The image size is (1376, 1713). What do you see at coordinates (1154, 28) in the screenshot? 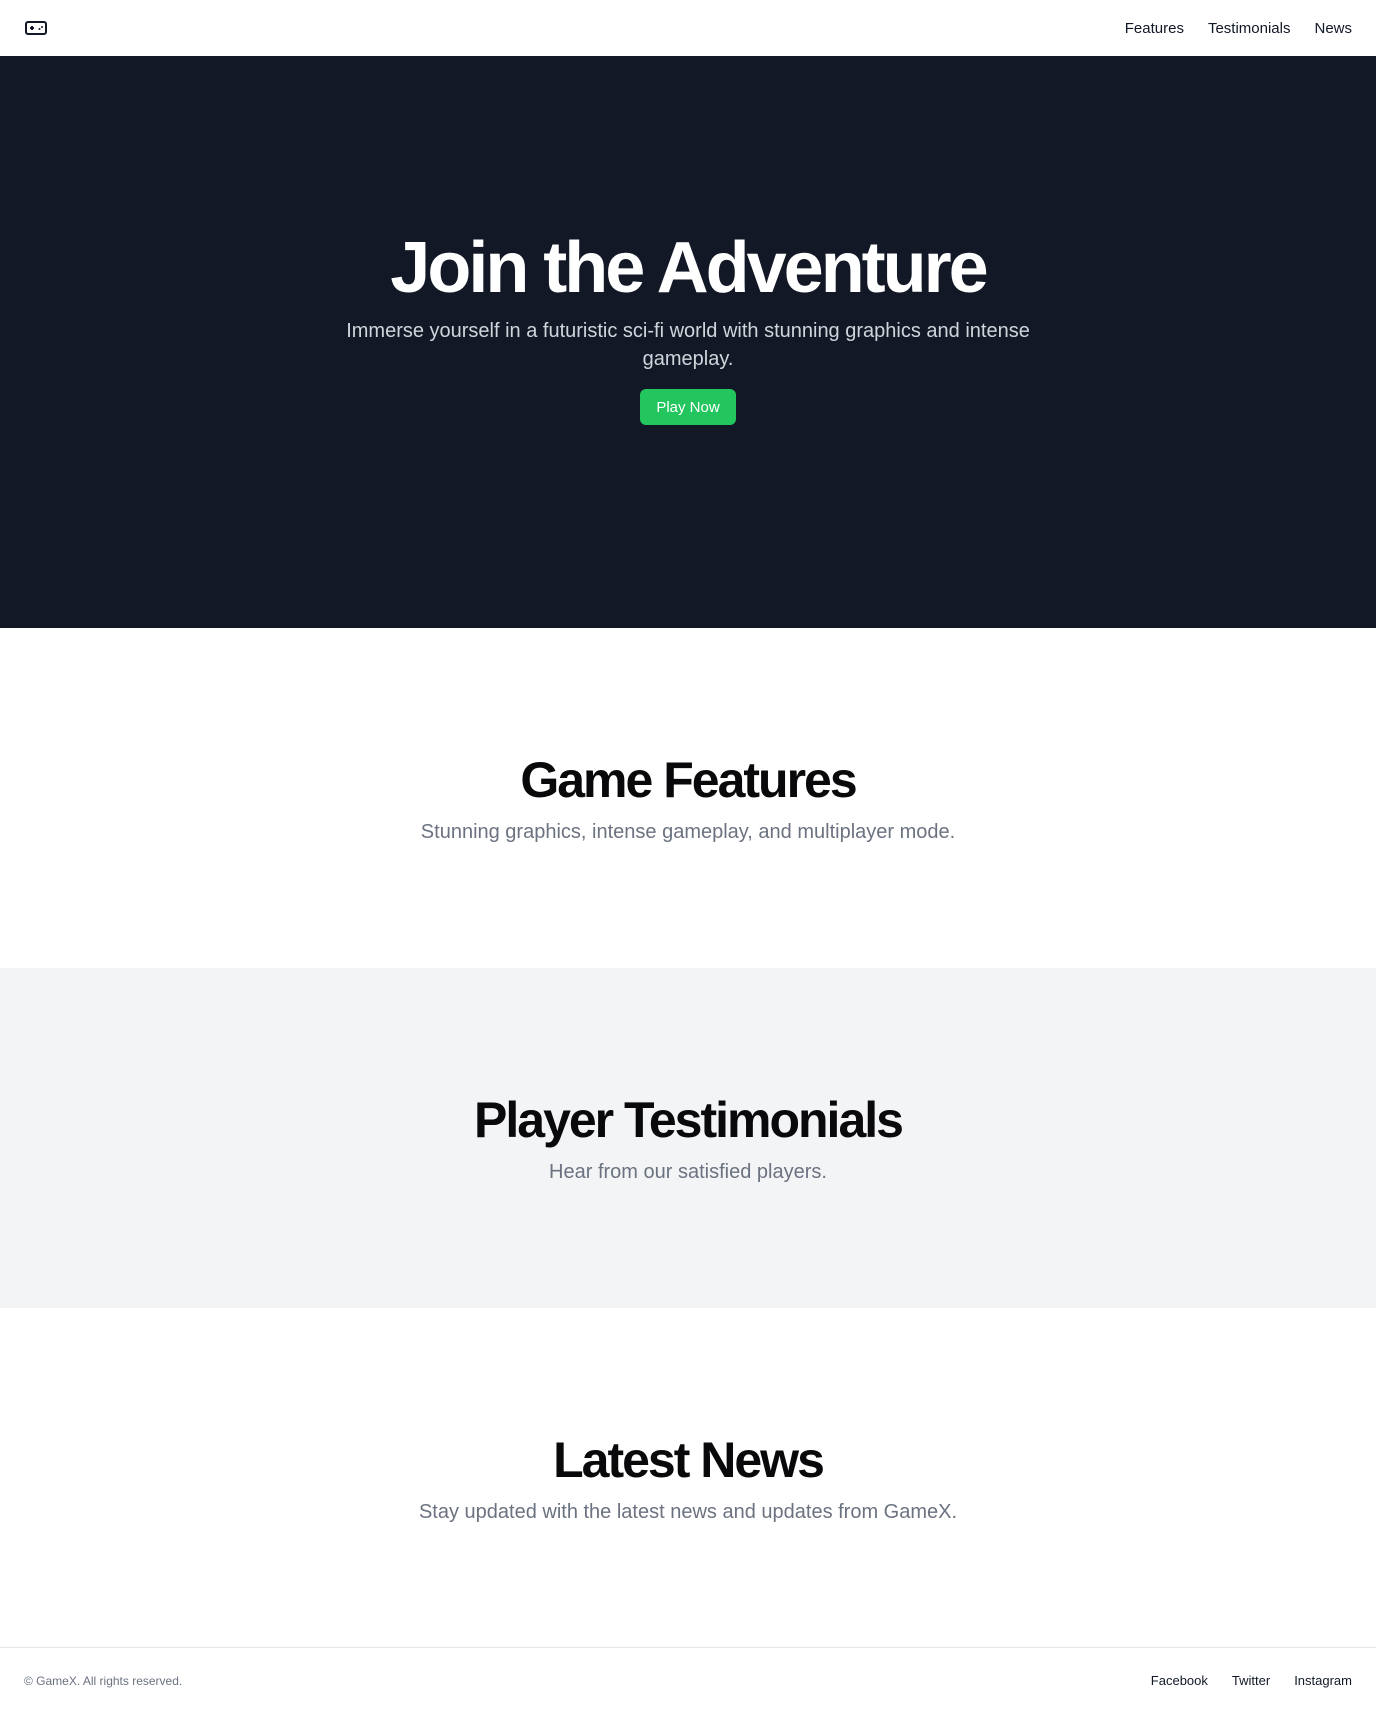
I see `nav-link-features: Features` at bounding box center [1154, 28].